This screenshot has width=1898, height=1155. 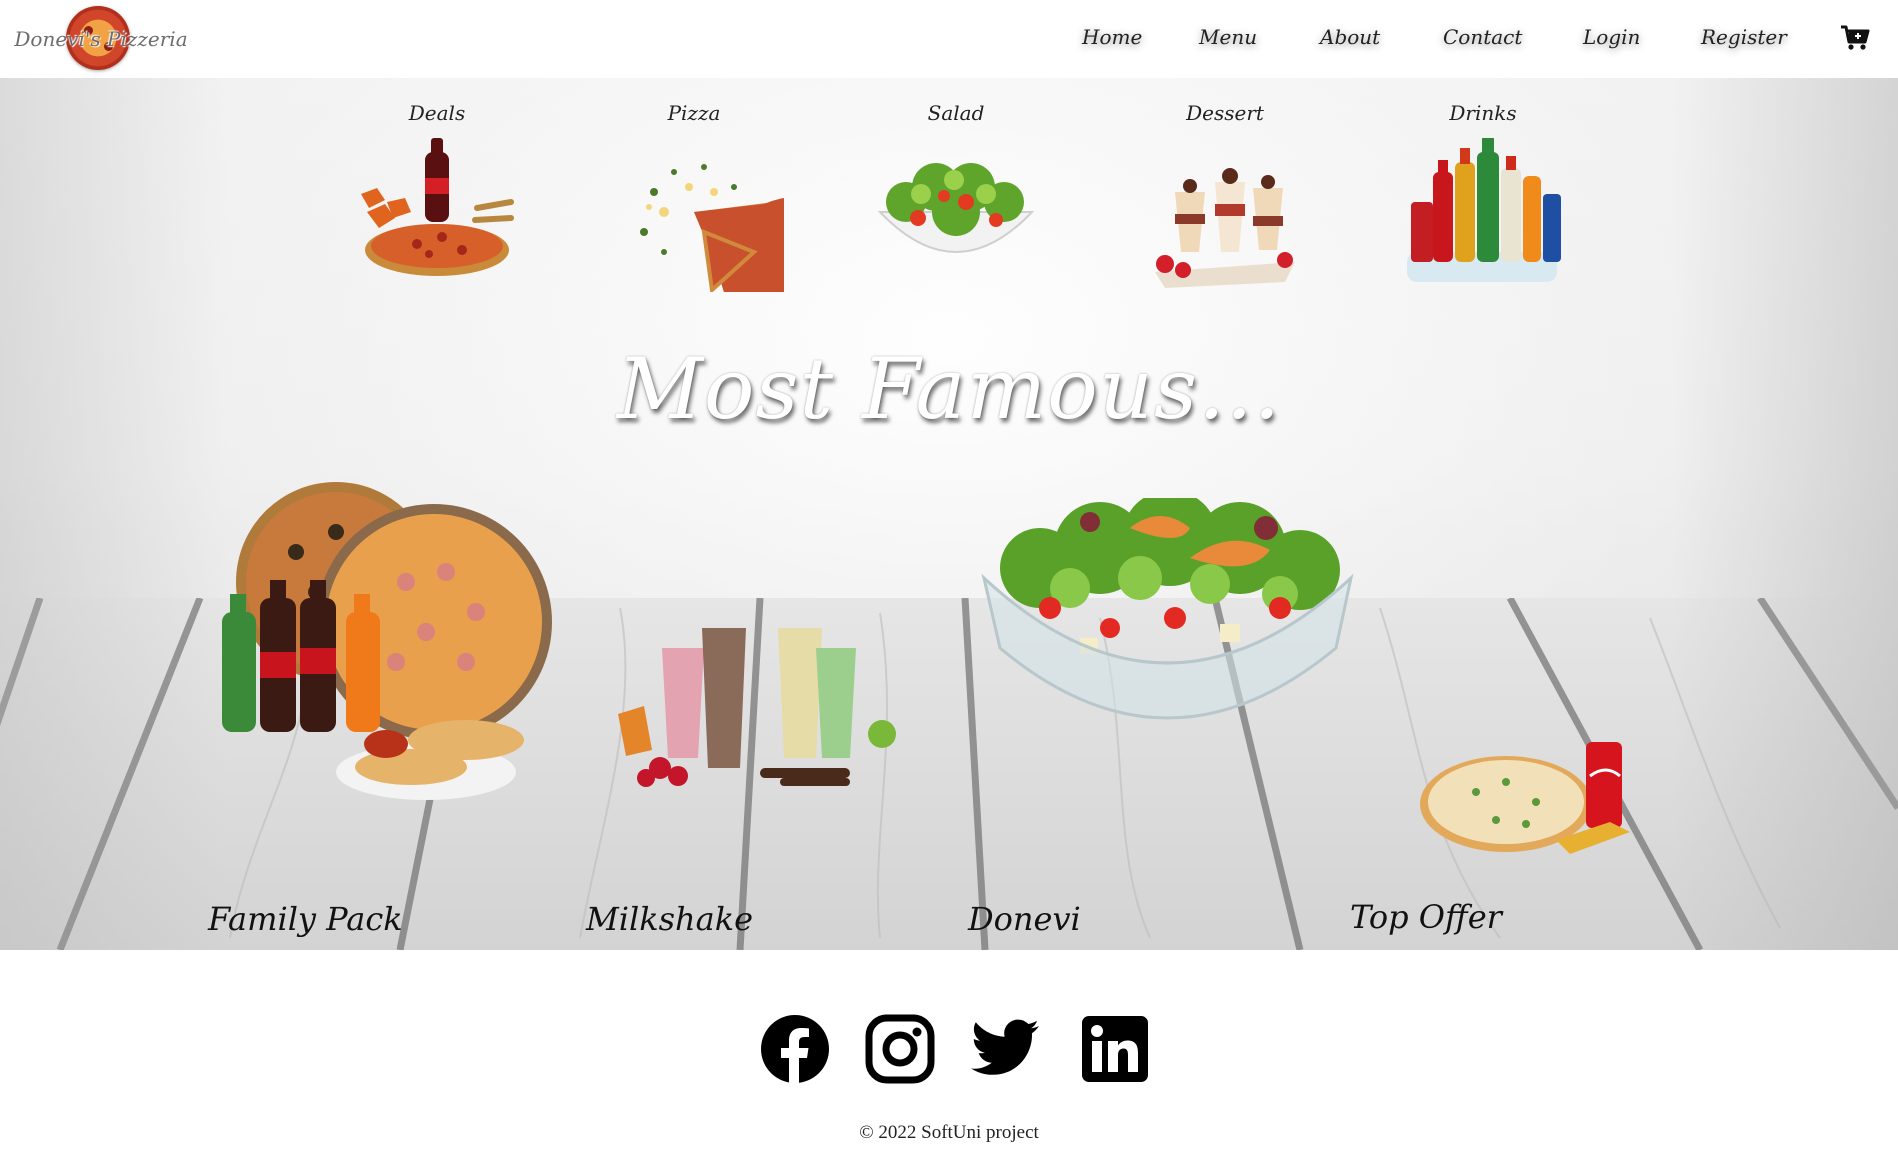 What do you see at coordinates (1115, 1049) in the screenshot?
I see `linkedin-icon` at bounding box center [1115, 1049].